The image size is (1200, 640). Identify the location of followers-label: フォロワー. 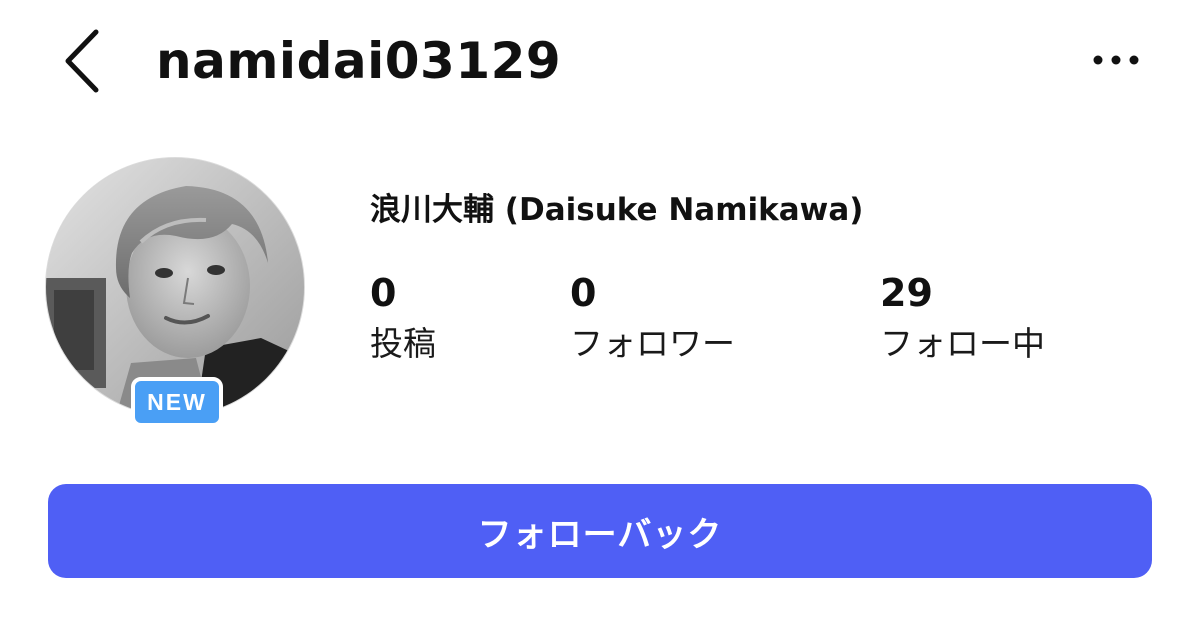
(652, 343).